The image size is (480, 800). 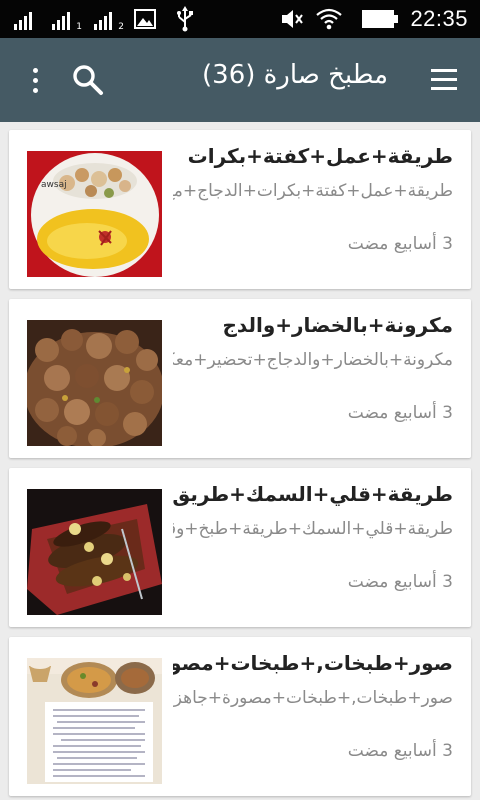 What do you see at coordinates (79, 27) in the screenshot?
I see `sim-1-label: 1` at bounding box center [79, 27].